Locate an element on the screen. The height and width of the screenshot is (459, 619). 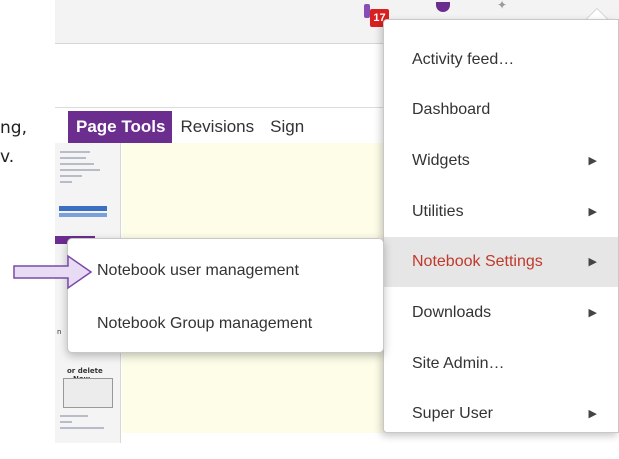
menu-item-label: Dashboard is located at coordinates (451, 109).